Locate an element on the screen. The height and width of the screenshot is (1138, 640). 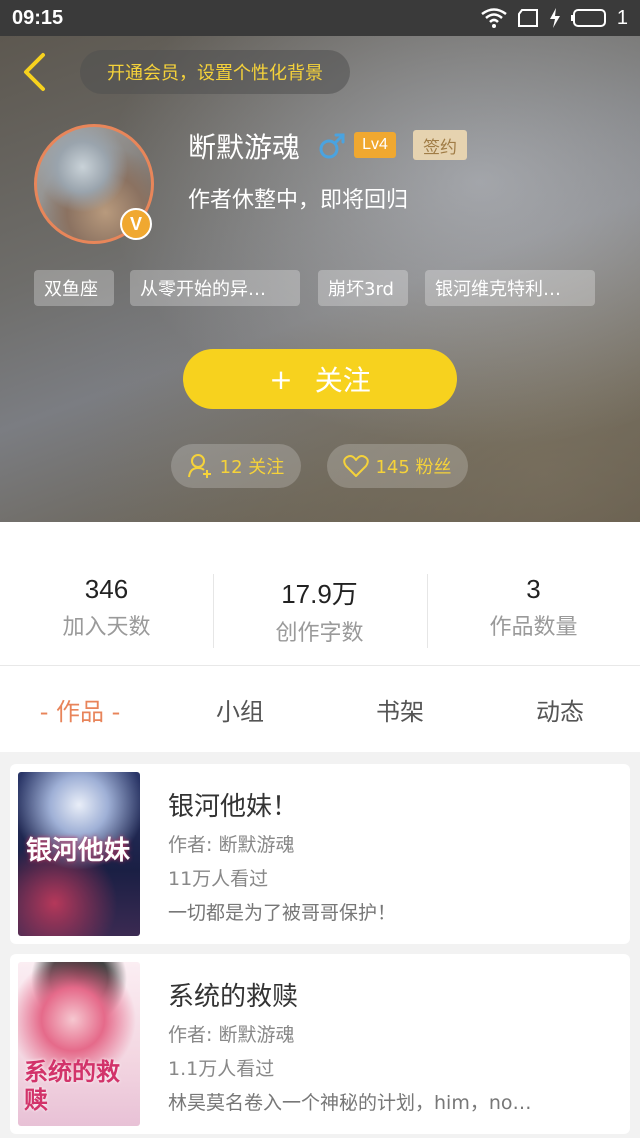
bio: 作者休整中，即将回归 is located at coordinates (298, 200).